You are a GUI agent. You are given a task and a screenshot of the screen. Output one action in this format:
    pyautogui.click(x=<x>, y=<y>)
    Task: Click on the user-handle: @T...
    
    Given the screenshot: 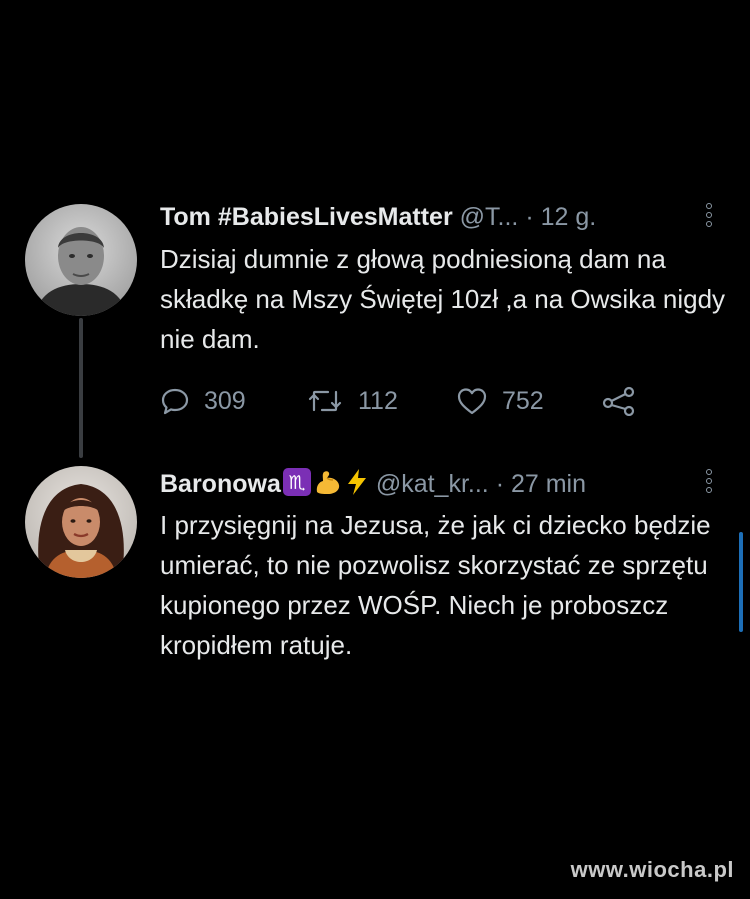 What is the action you would take?
    pyautogui.click(x=489, y=217)
    